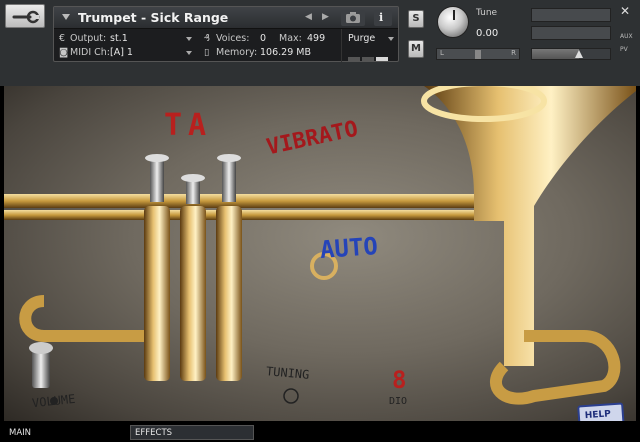 Image resolution: width=640 pixels, height=442 pixels. What do you see at coordinates (361, 38) in the screenshot?
I see `purge-label: Purge` at bounding box center [361, 38].